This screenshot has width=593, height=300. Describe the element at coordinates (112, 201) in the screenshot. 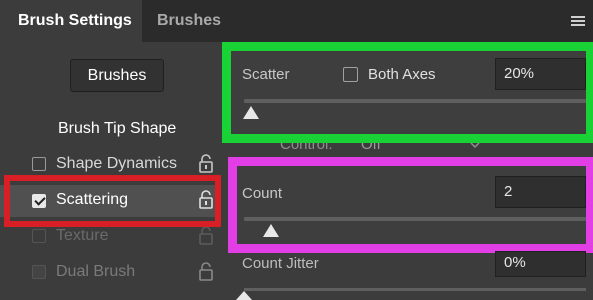

I see `scattering-highlight-box` at that location.